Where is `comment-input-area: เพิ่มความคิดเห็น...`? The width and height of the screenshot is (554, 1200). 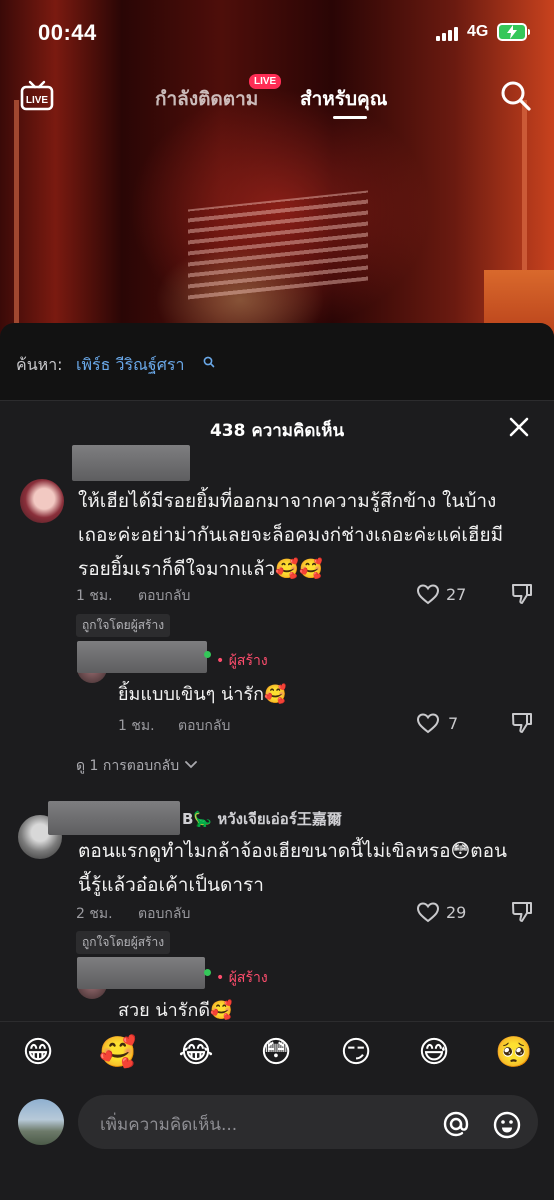
comment-input-area: เพิ่มความคิดเห็น... is located at coordinates (277, 1142).